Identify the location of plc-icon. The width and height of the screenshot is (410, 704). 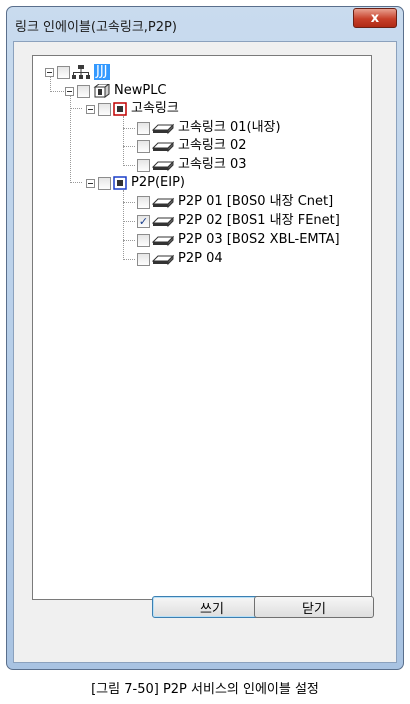
(101, 91).